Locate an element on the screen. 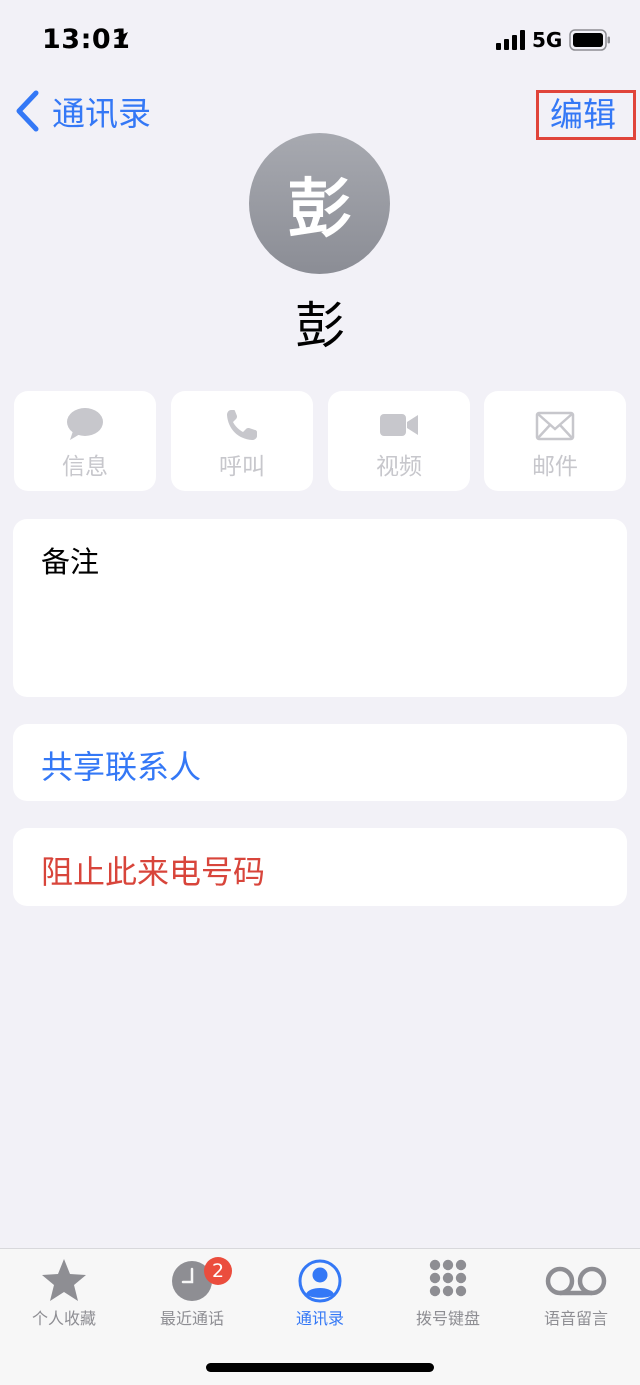 The width and height of the screenshot is (640, 1385). mail-button-label: 邮件 is located at coordinates (555, 467).